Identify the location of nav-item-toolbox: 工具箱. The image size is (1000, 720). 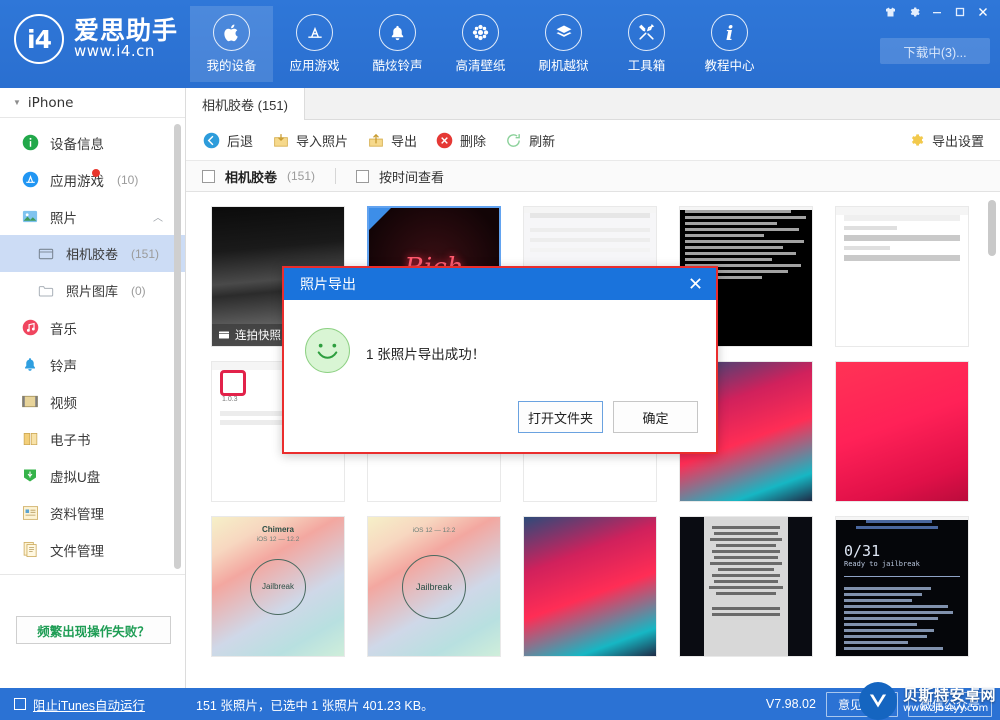
(646, 44).